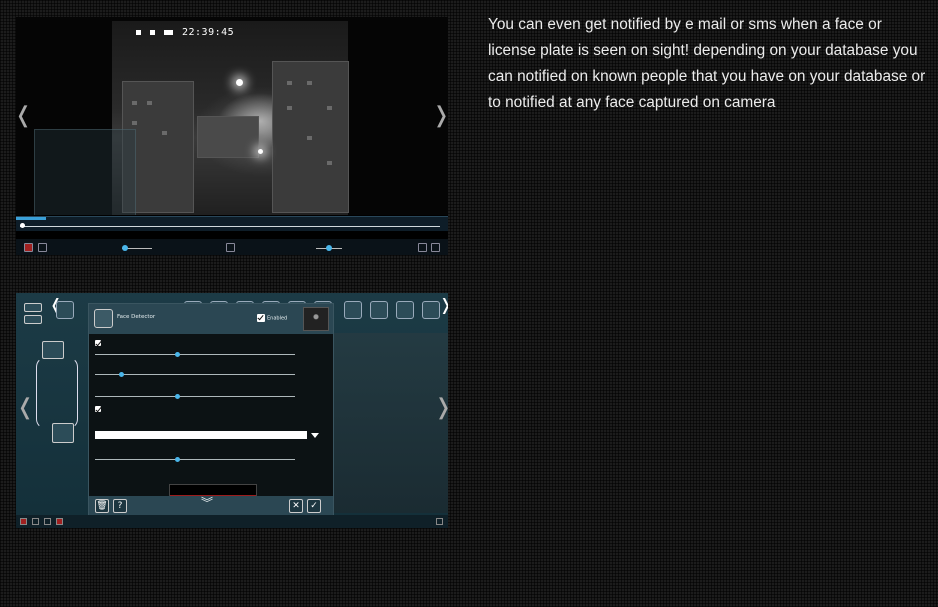  I want to click on snapshot-icon, so click(42, 247).